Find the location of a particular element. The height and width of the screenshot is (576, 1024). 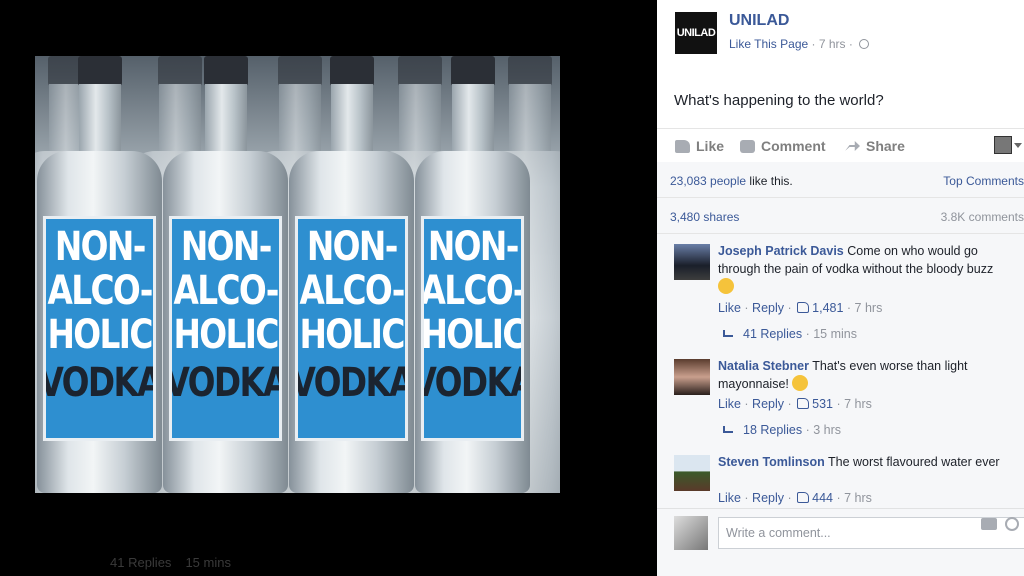

shares-link: 3,480 shares is located at coordinates (704, 217).